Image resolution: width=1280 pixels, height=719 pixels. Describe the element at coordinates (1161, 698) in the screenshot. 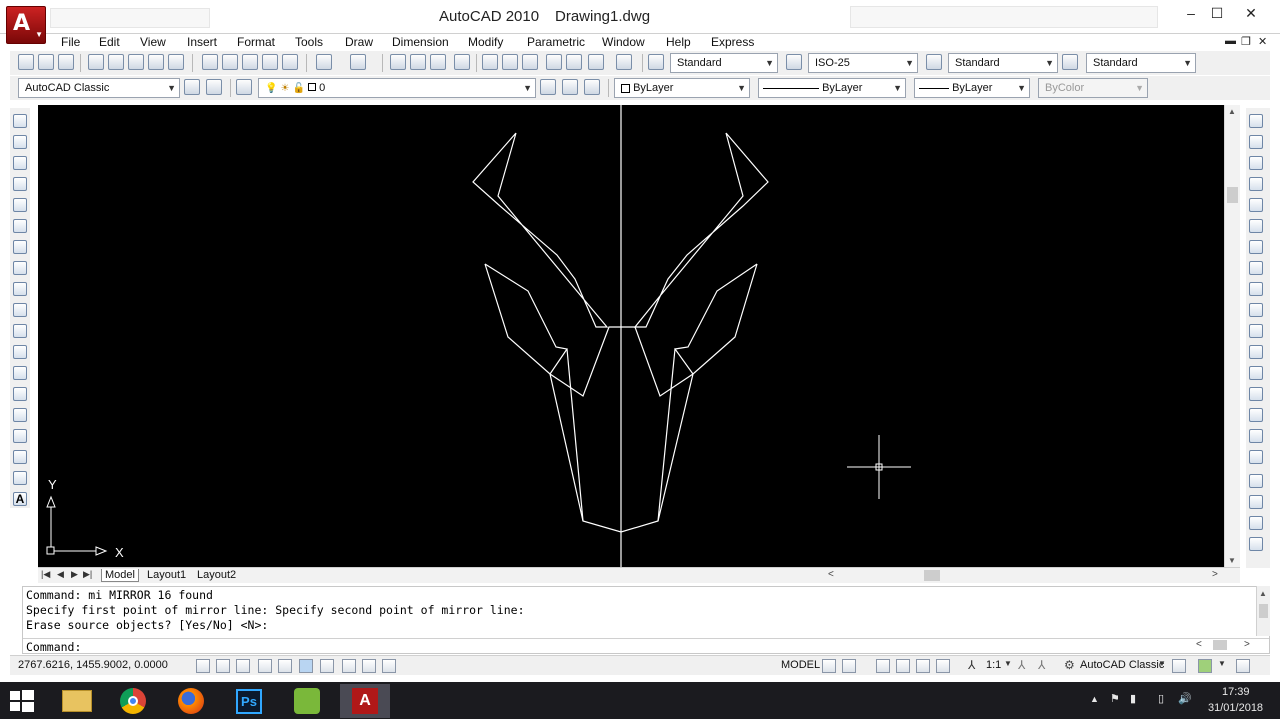

I see `battery-icon: ▯` at that location.